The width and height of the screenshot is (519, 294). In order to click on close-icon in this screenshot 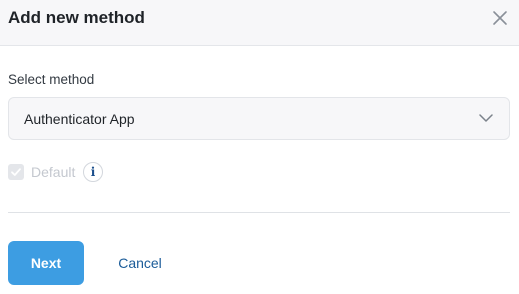, I will do `click(500, 18)`.